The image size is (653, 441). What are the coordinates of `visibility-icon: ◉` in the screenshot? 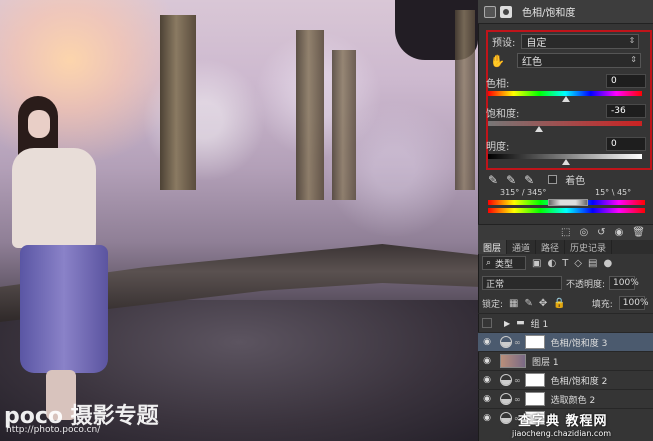 It's located at (619, 232).